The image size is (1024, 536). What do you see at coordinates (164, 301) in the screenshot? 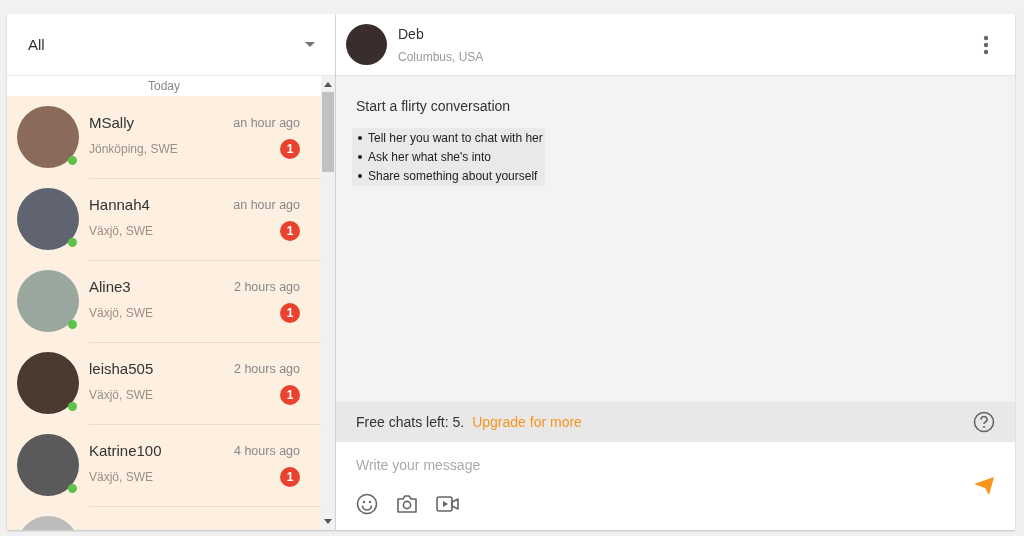
I see `conversation-item: Aline3 2 hours ago Växjö, SWE 1` at bounding box center [164, 301].